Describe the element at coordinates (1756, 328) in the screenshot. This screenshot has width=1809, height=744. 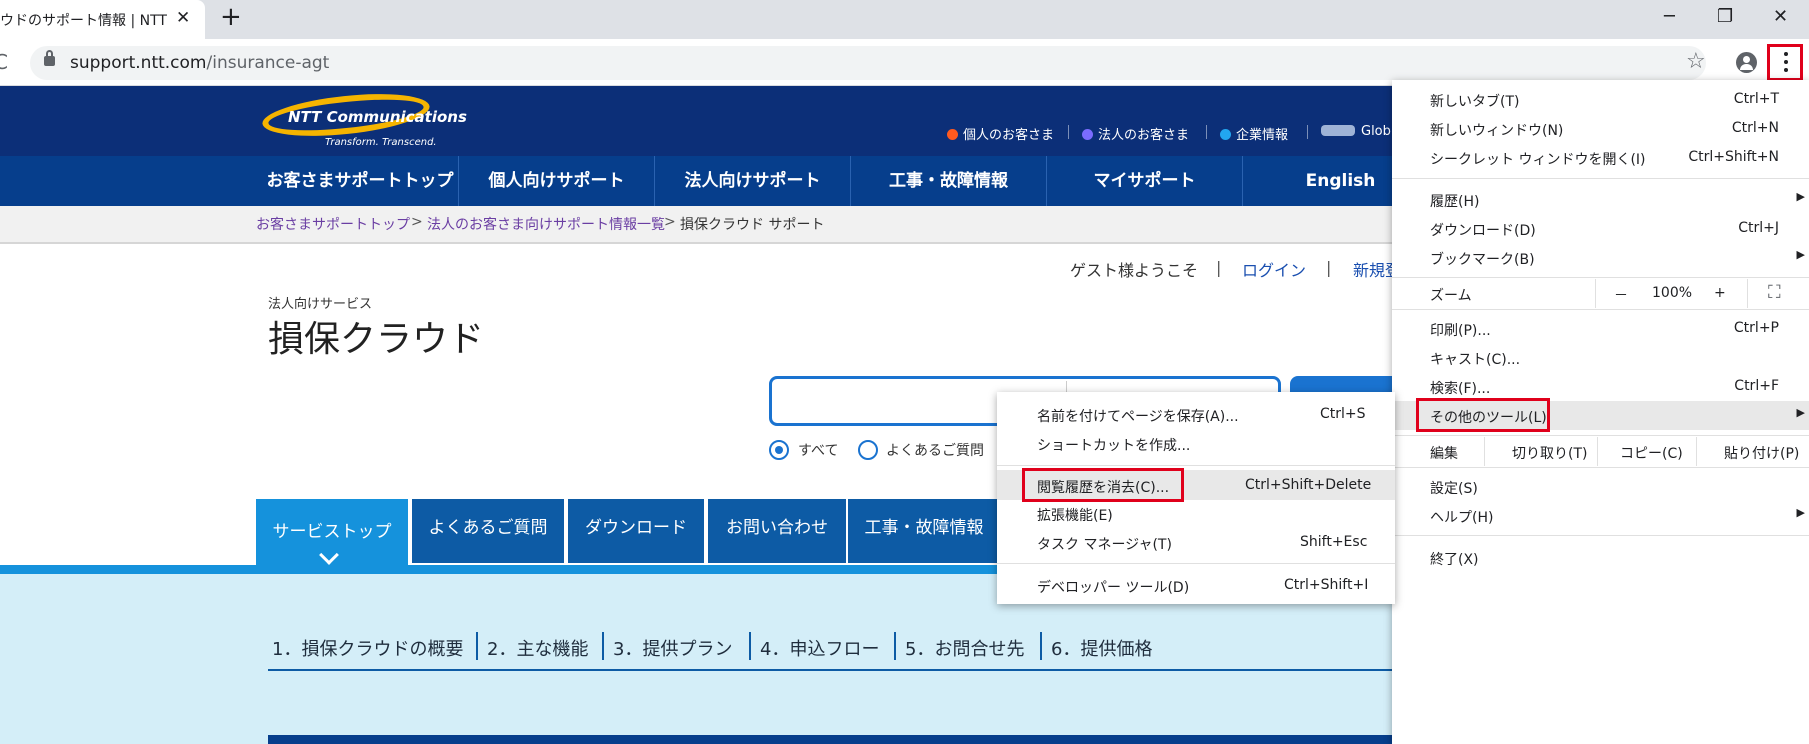
I see `menu-item-shortcut: Ctrl+P` at that location.